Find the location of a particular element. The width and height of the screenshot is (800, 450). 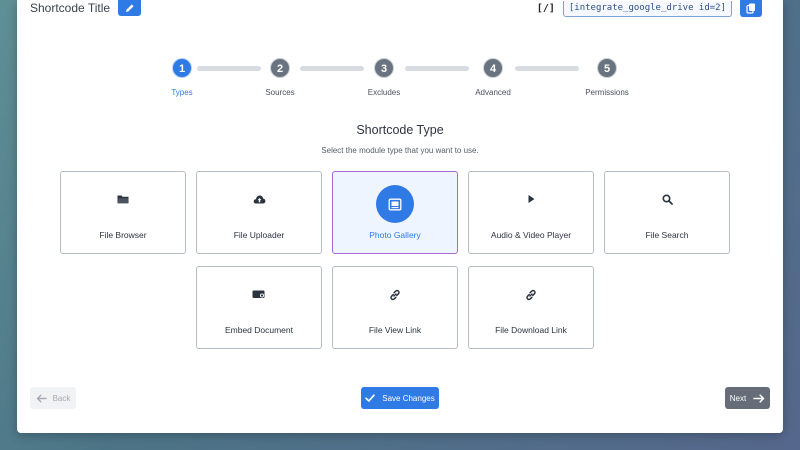

step-permissions: 5 Permissions is located at coordinates (607, 77).